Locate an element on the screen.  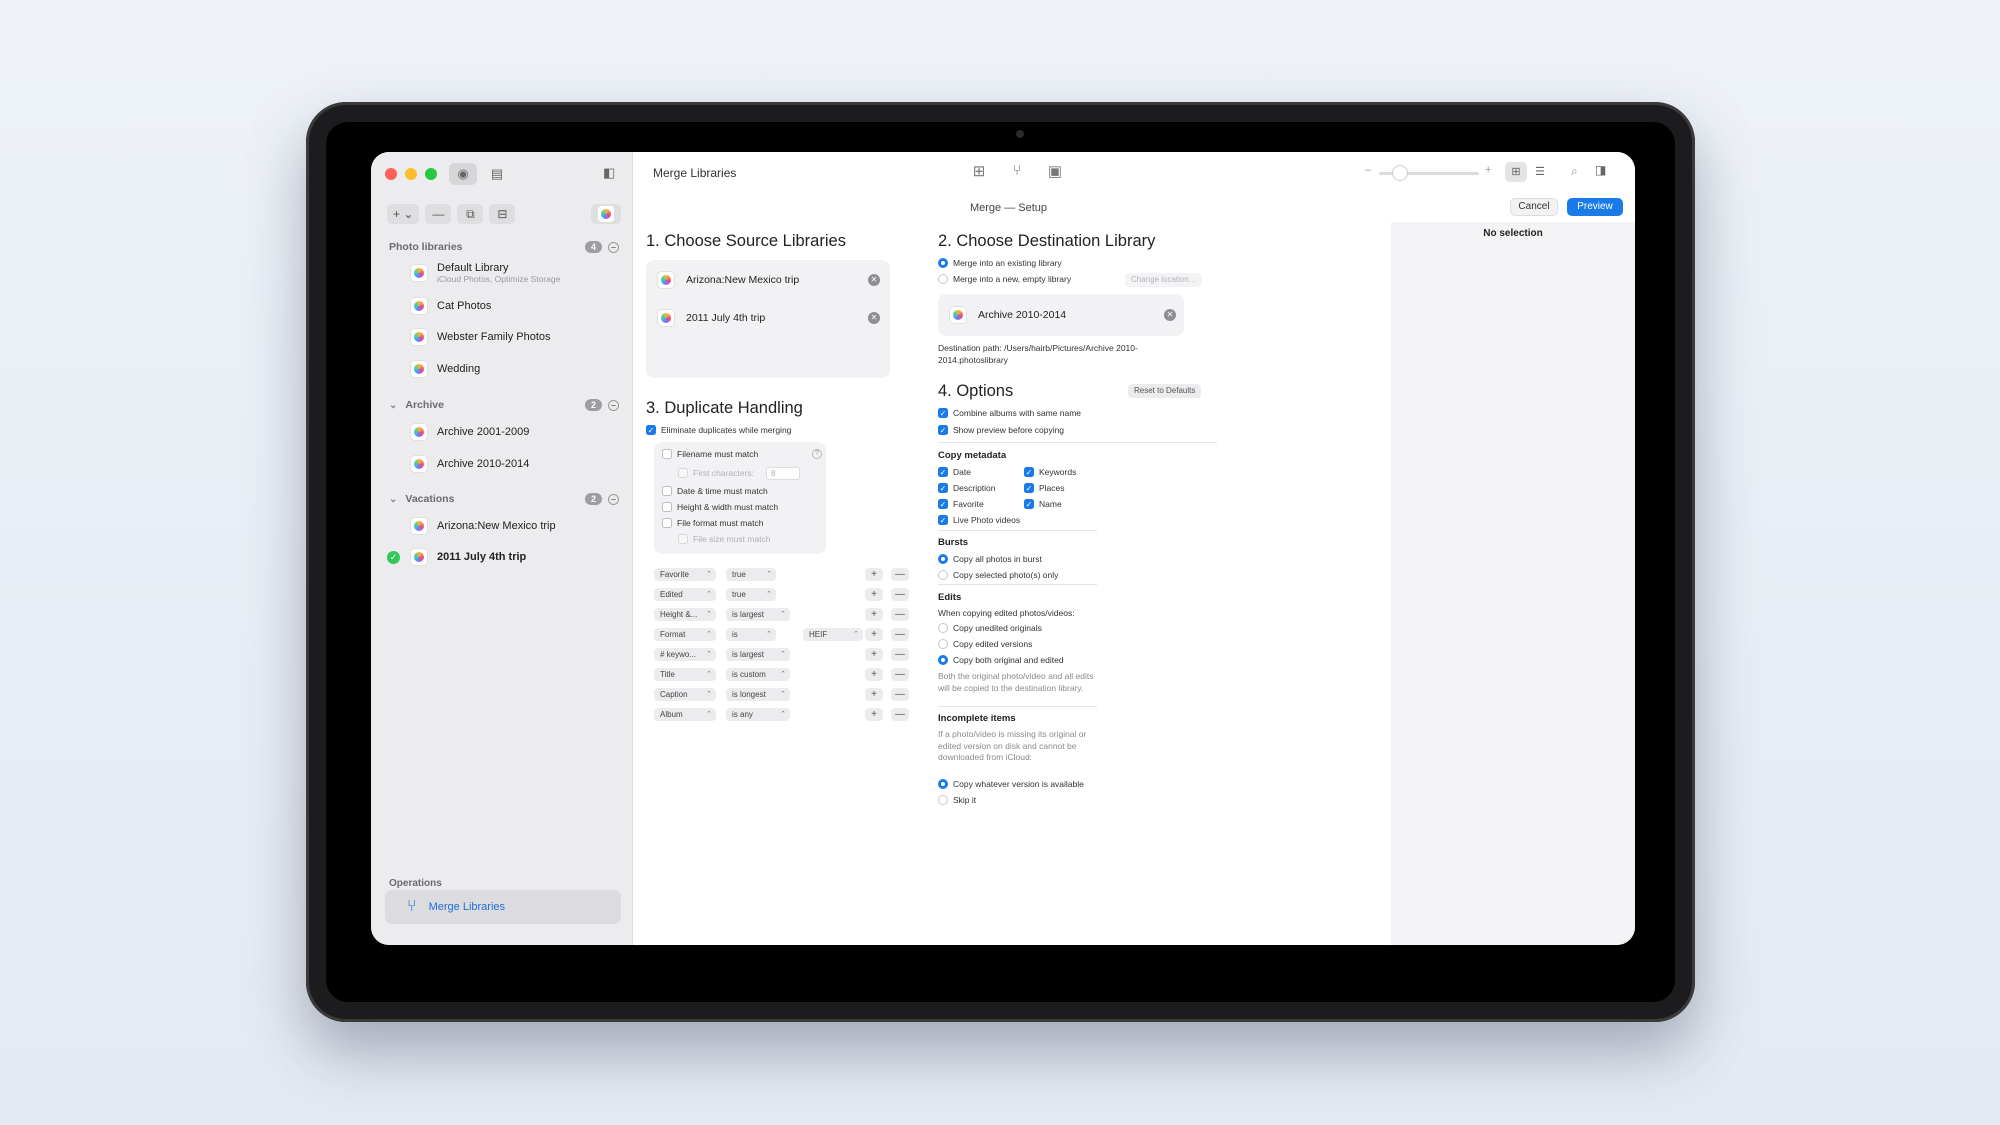
copy-whatever-radio: Copy whatever version is available is located at coordinates (1011, 784).